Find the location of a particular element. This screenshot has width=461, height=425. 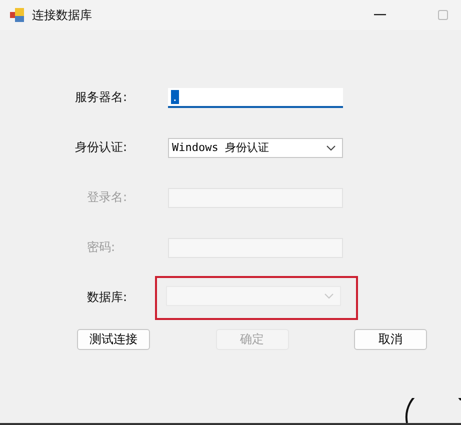

text-field: . is located at coordinates (255, 98).